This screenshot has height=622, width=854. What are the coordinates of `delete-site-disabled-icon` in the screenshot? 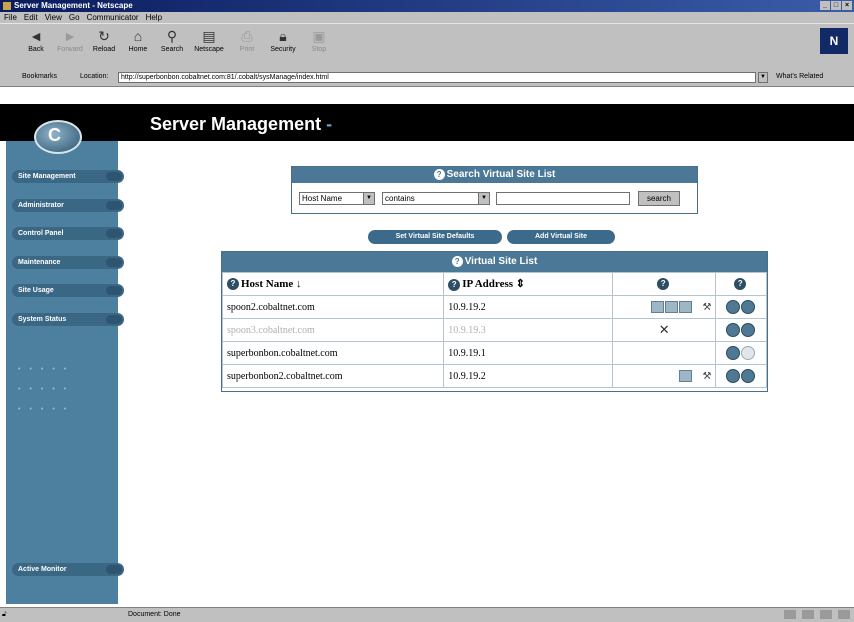 It's located at (748, 353).